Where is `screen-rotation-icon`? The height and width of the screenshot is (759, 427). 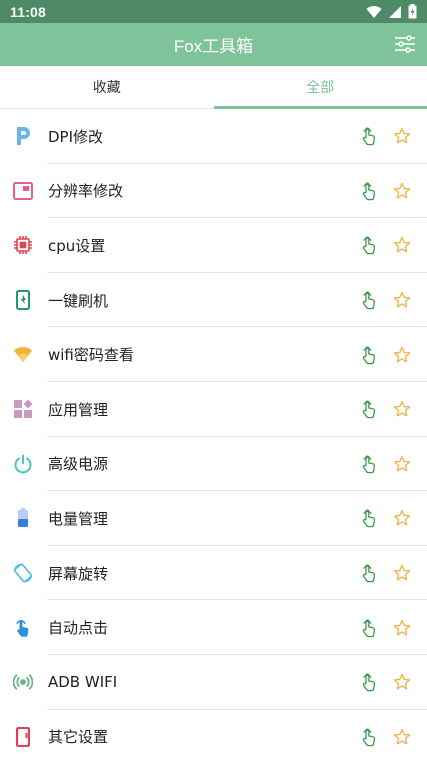
screen-rotation-icon is located at coordinates (23, 573).